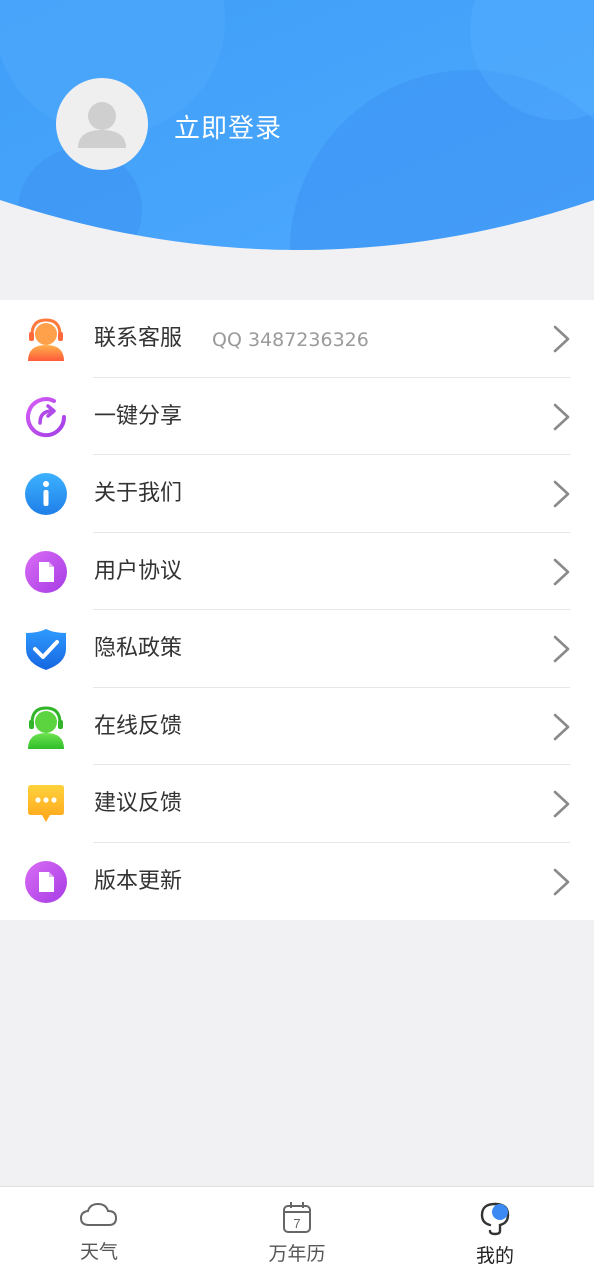 The image size is (594, 1280). I want to click on menu-item-contact-service: 联系客服 QQ 3487236326, so click(297, 339).